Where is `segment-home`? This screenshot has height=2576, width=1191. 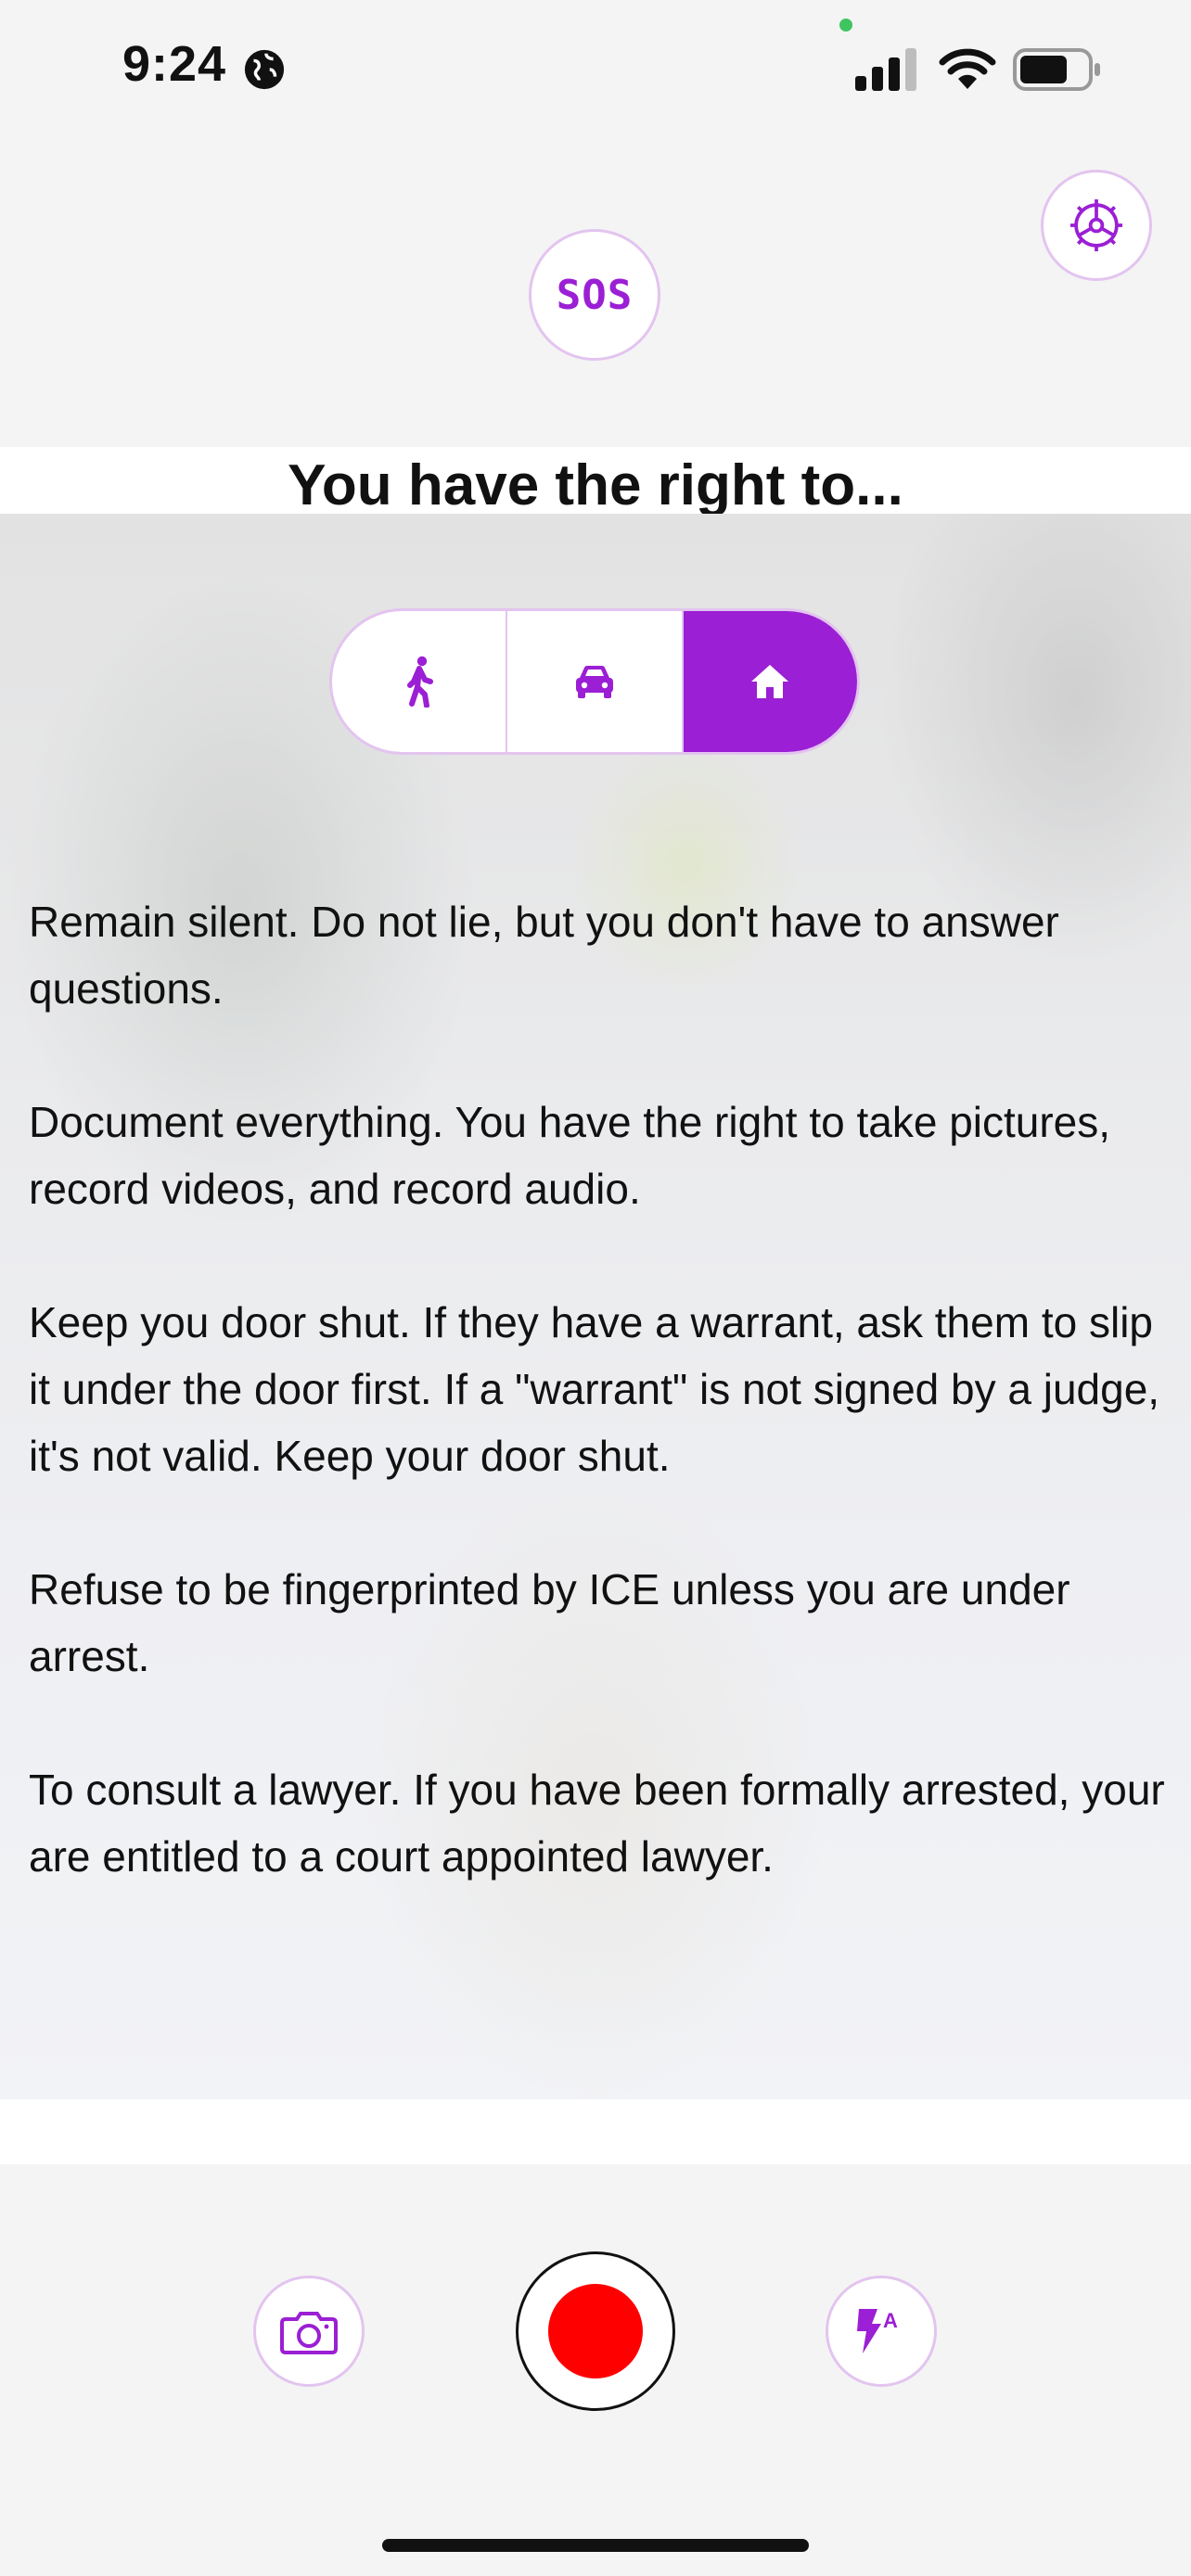 segment-home is located at coordinates (770, 682).